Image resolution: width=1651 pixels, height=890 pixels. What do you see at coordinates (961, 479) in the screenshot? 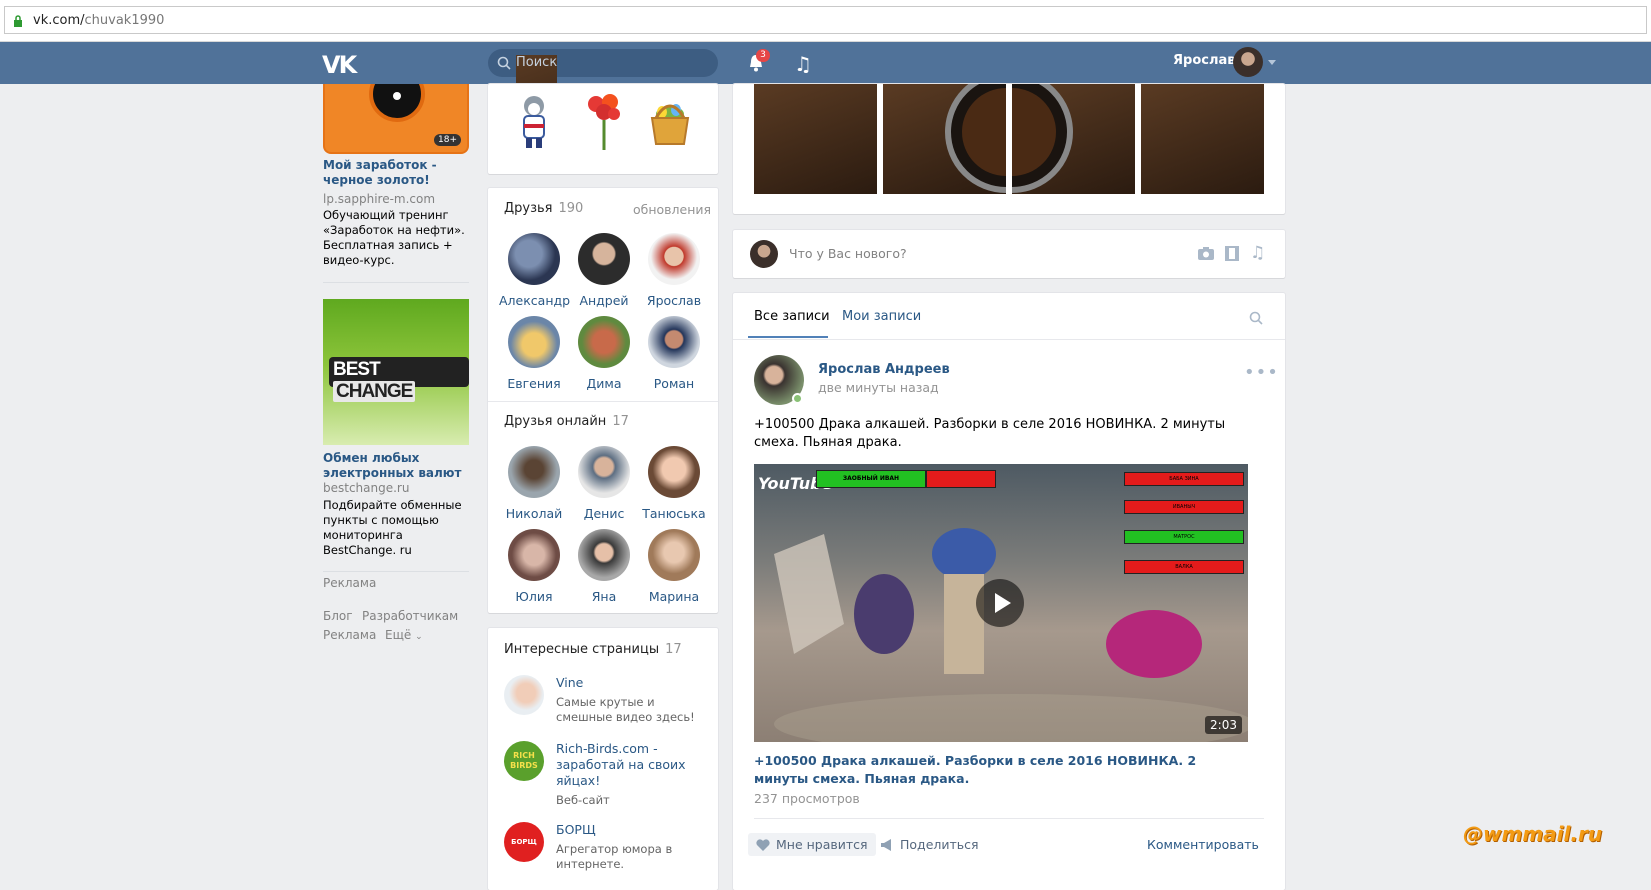
I see `health-bar-fill` at bounding box center [961, 479].